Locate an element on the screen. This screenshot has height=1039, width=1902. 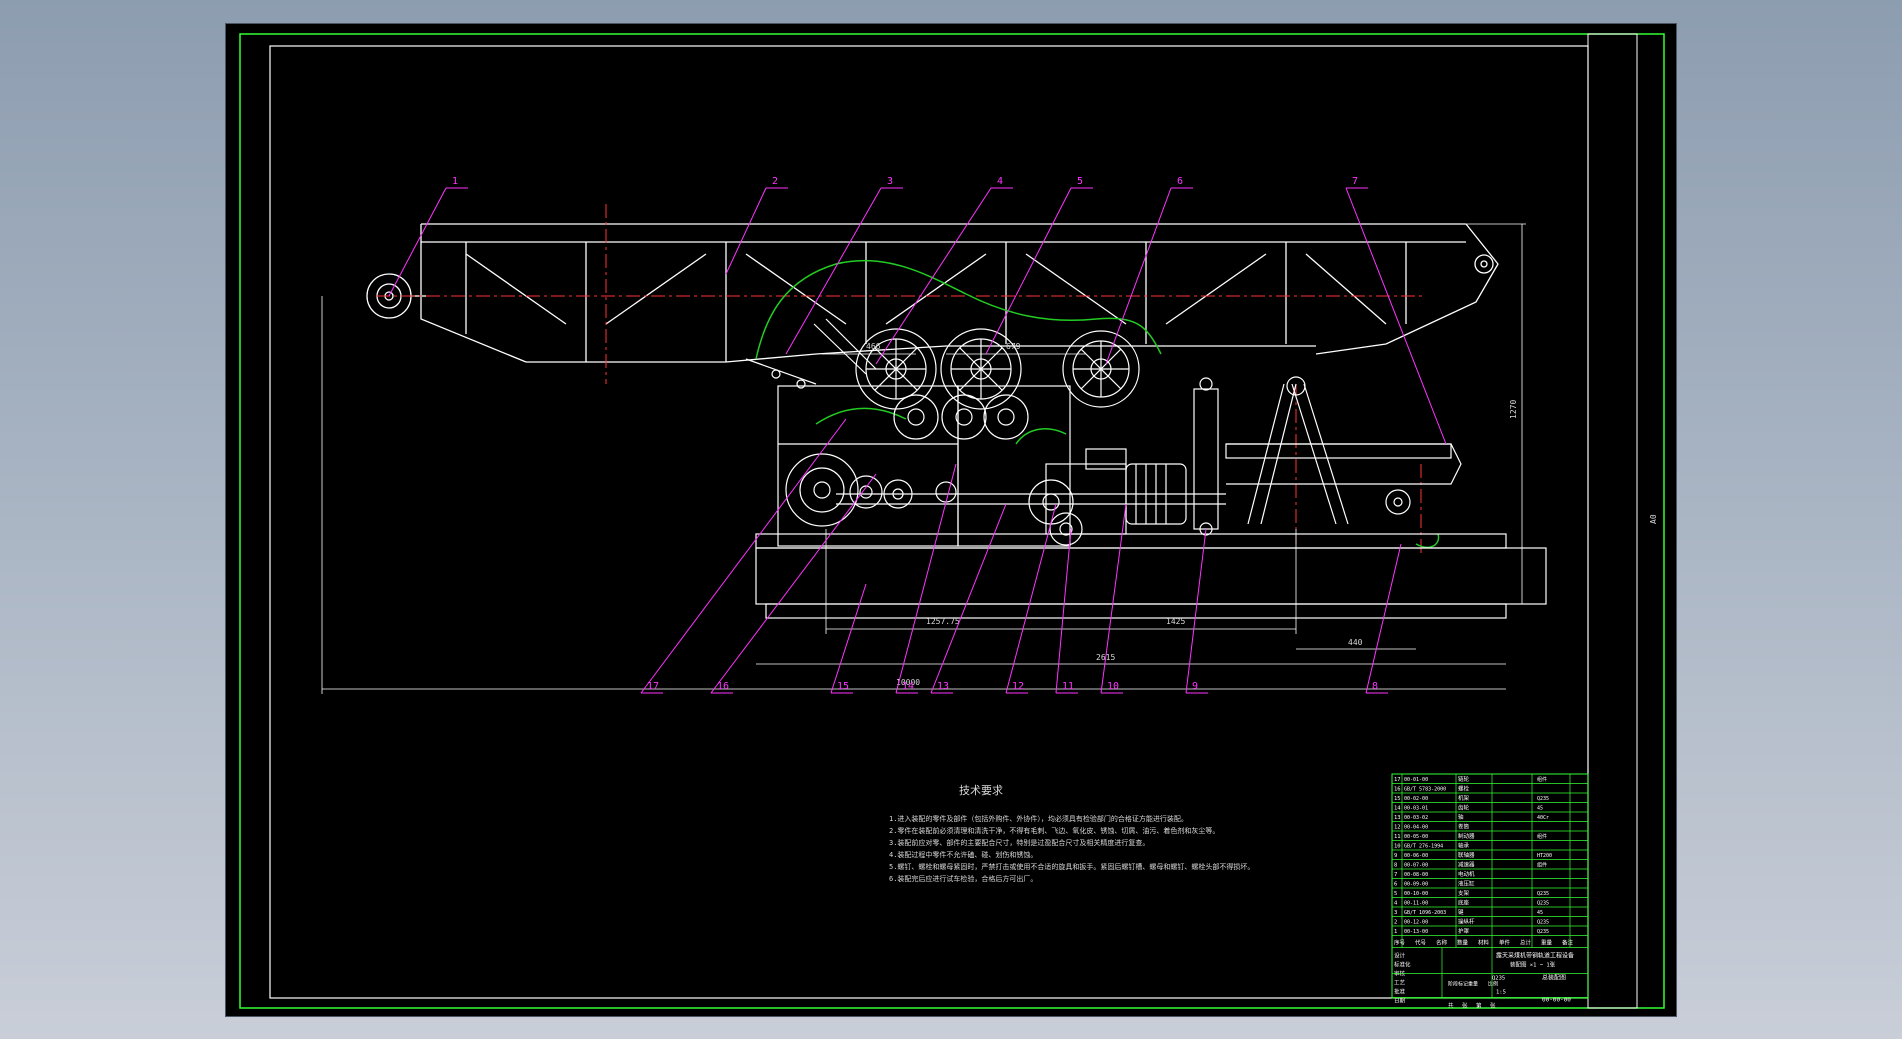
footer-cell-3: 张 is located at coordinates (1493, 1006).